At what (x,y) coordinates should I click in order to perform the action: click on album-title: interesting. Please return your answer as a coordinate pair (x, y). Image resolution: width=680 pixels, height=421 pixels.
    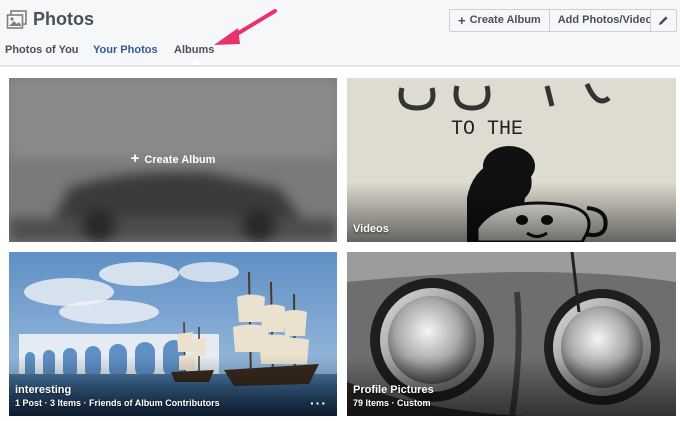
    Looking at the image, I should click on (43, 390).